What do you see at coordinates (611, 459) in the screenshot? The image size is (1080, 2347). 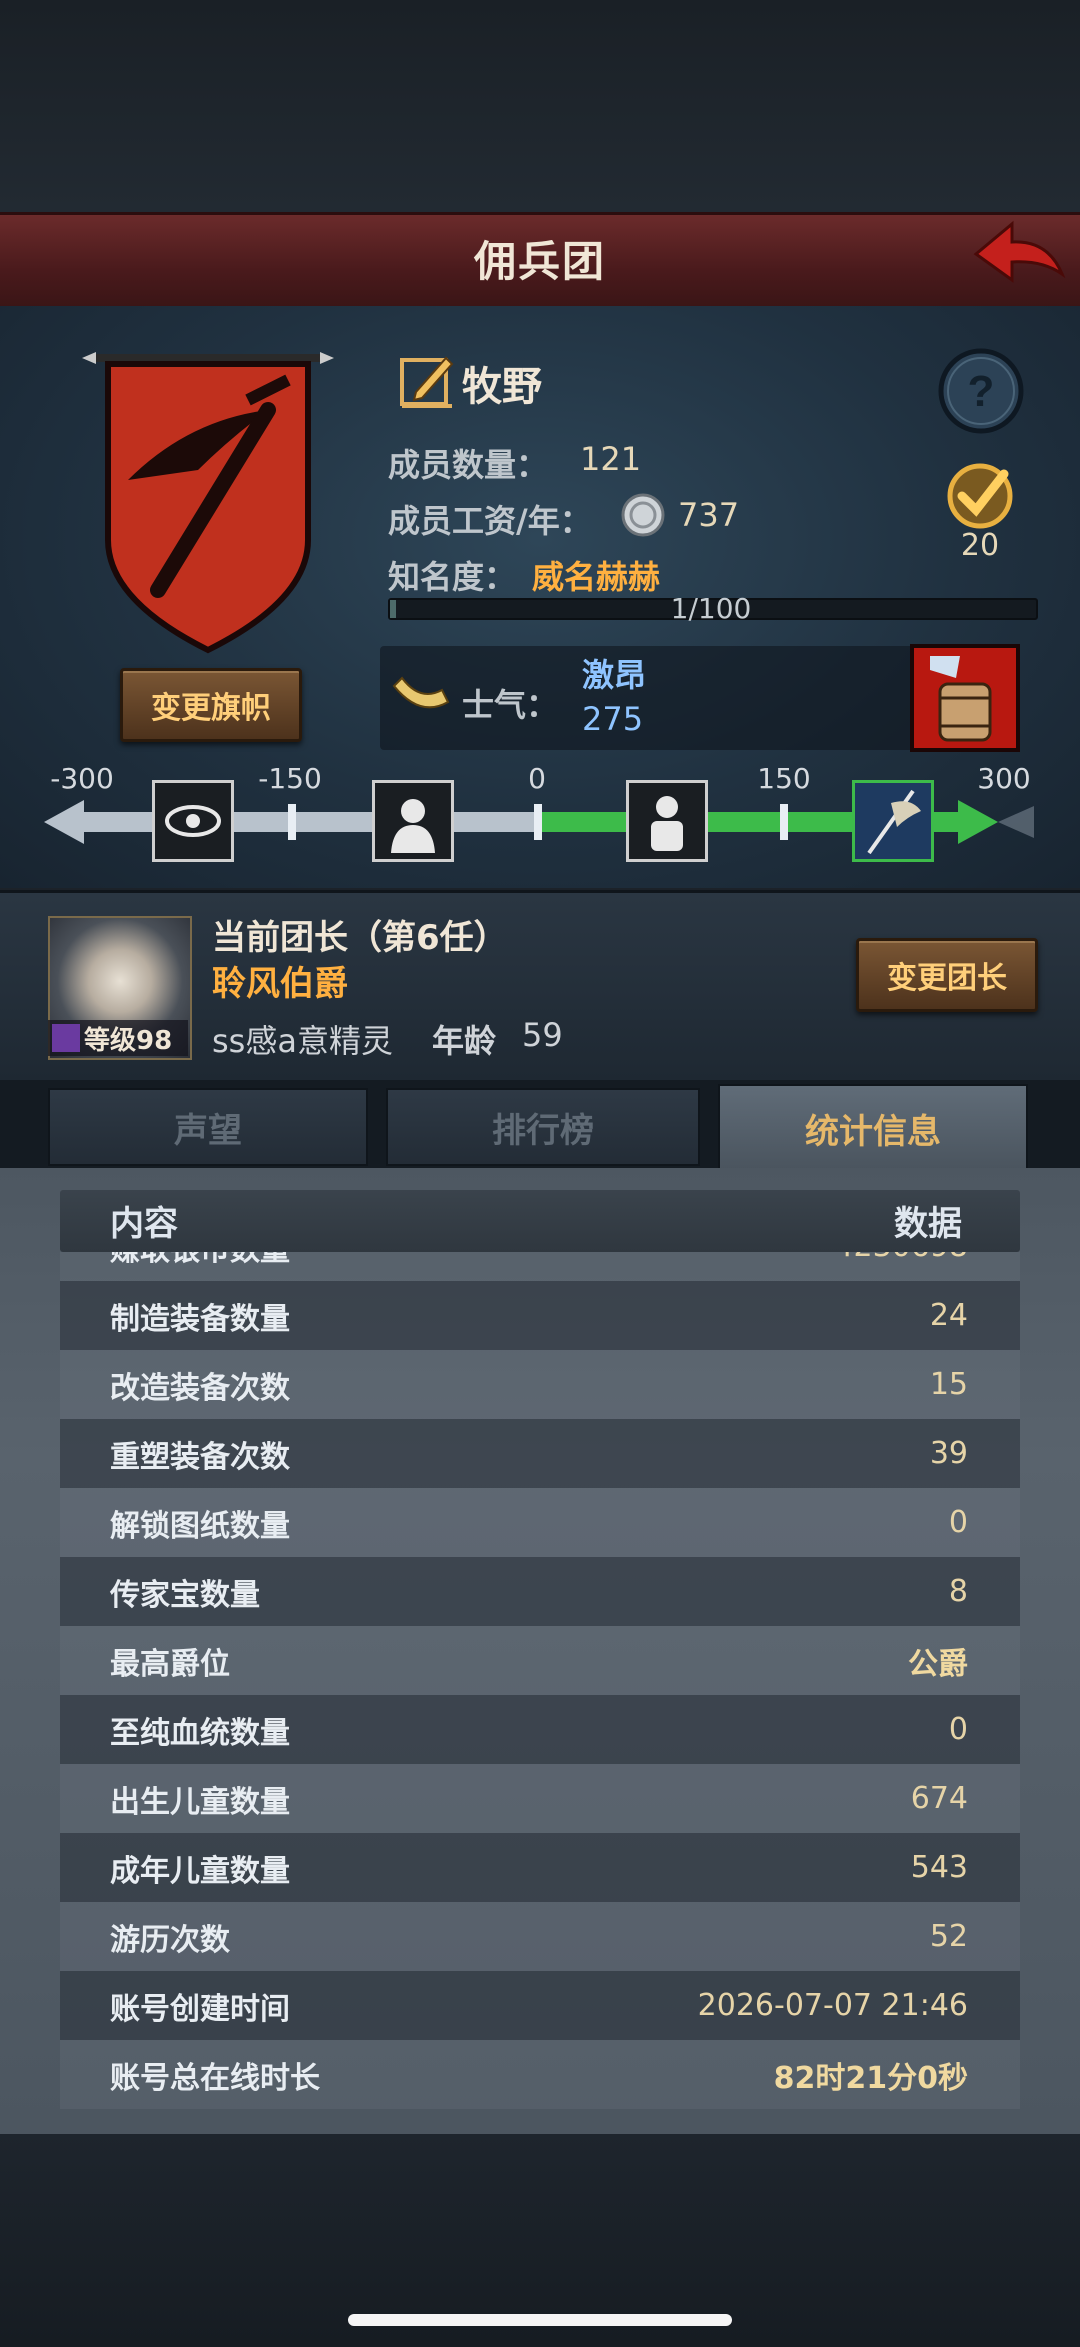 I see `members-value: 121` at bounding box center [611, 459].